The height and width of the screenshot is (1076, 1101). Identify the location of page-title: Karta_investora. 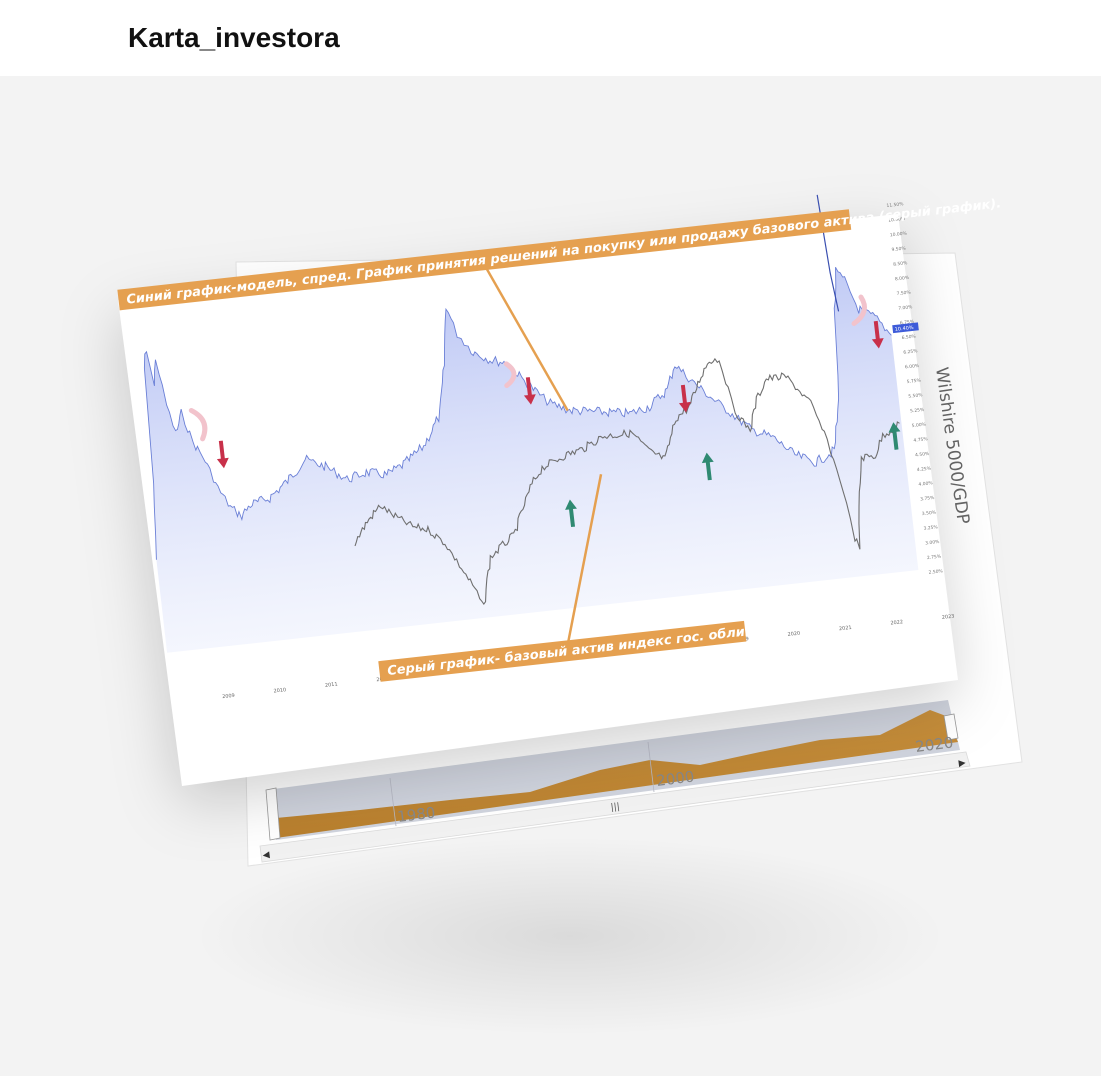
(234, 37).